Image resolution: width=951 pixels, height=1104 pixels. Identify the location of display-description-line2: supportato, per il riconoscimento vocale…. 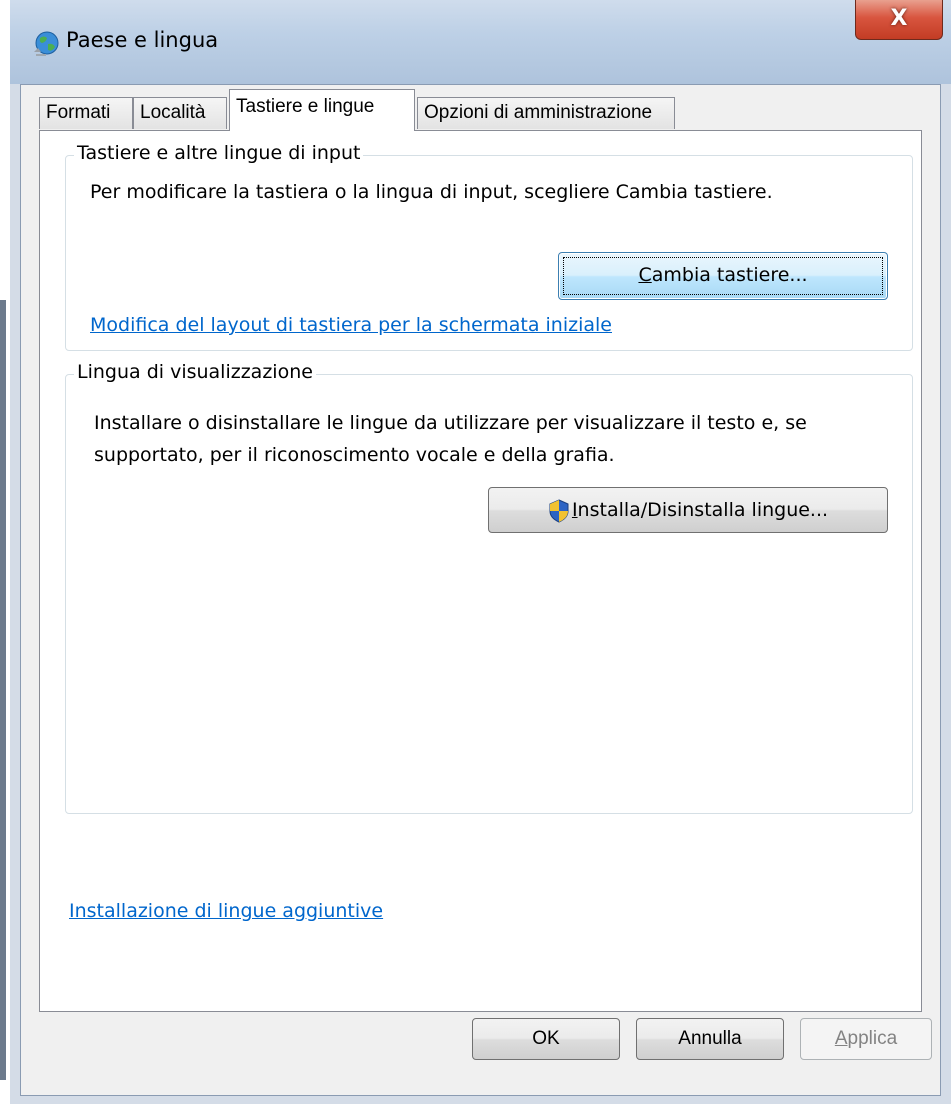
(354, 455).